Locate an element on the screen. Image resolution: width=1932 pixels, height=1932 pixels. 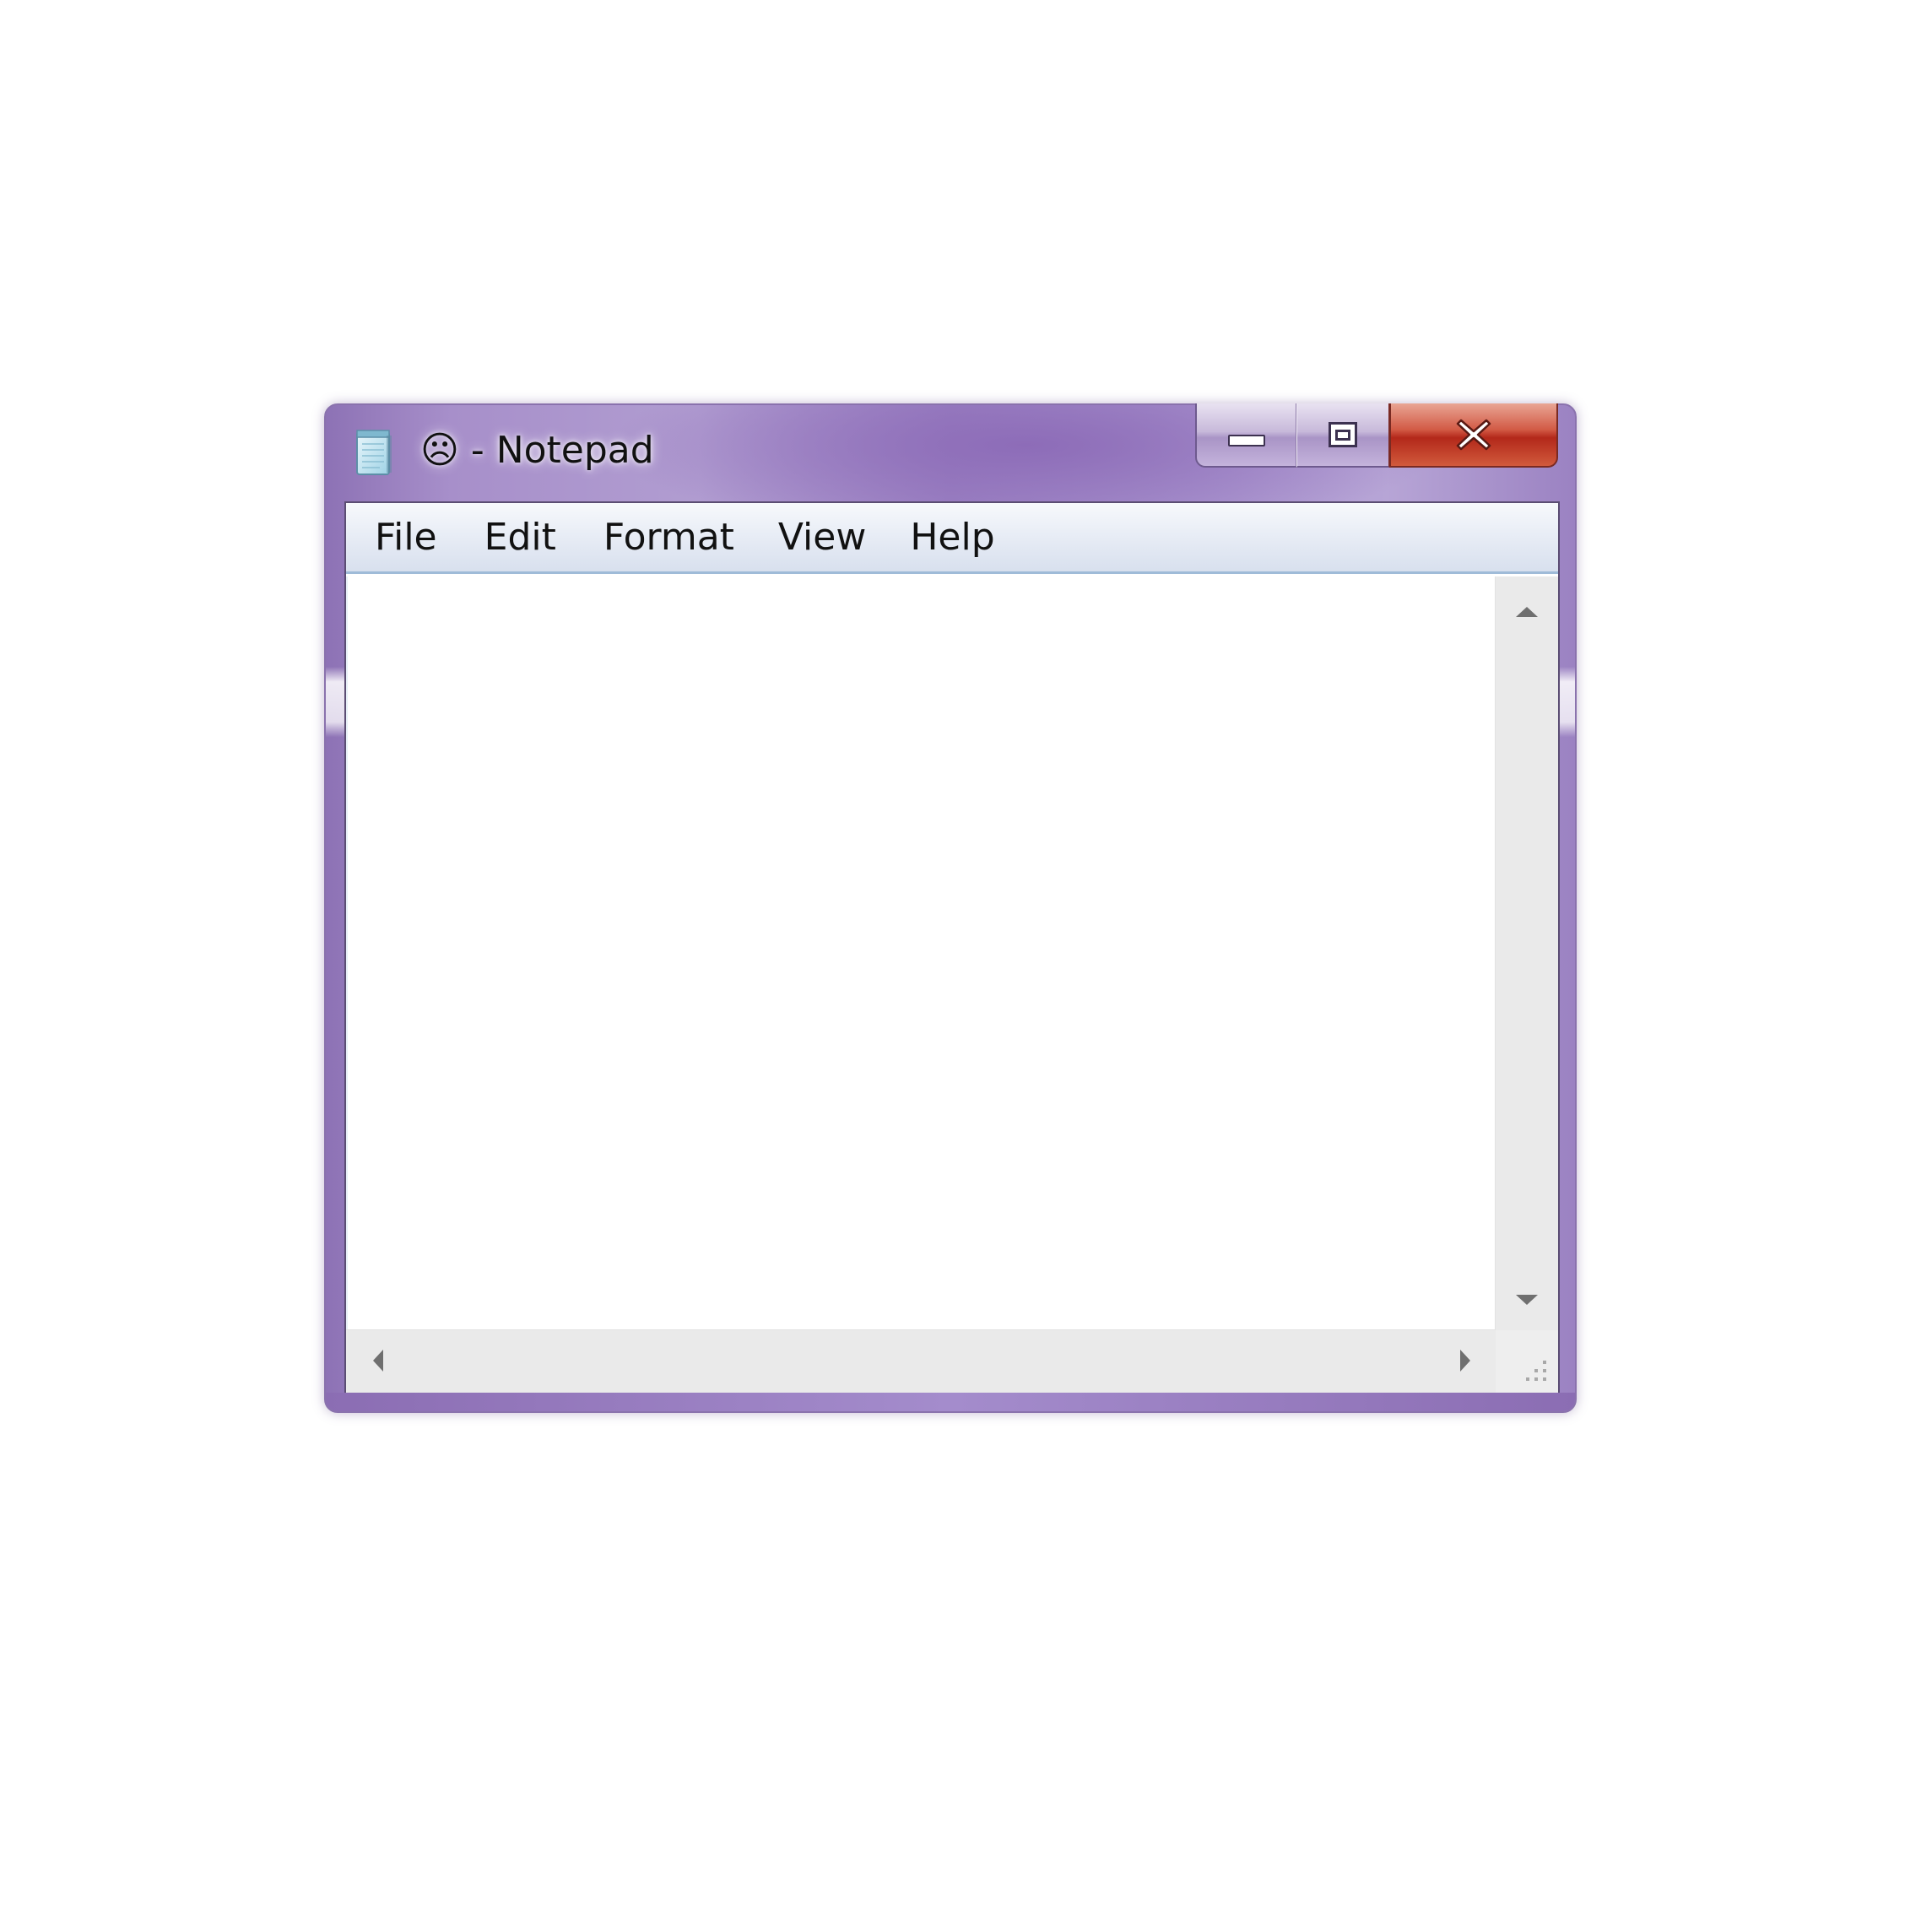
maximize-button is located at coordinates (1342, 435).